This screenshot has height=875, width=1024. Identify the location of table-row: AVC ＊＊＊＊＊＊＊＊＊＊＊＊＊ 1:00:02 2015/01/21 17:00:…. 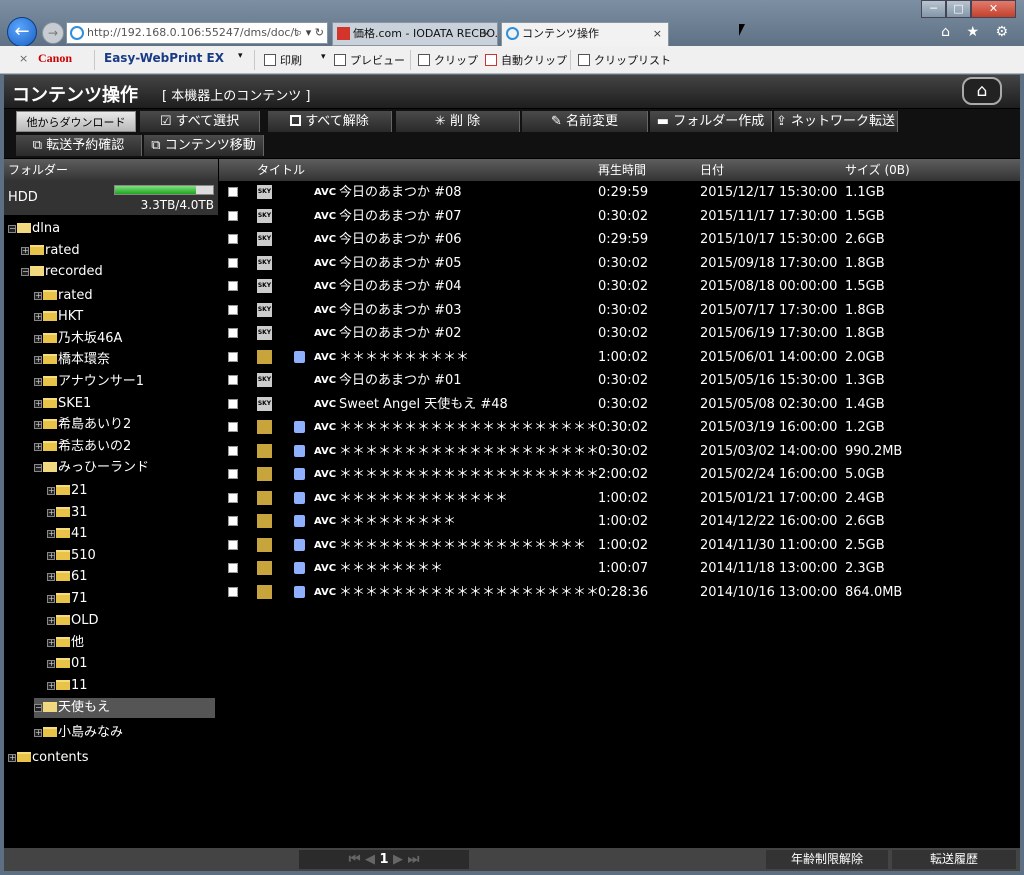
(619, 498).